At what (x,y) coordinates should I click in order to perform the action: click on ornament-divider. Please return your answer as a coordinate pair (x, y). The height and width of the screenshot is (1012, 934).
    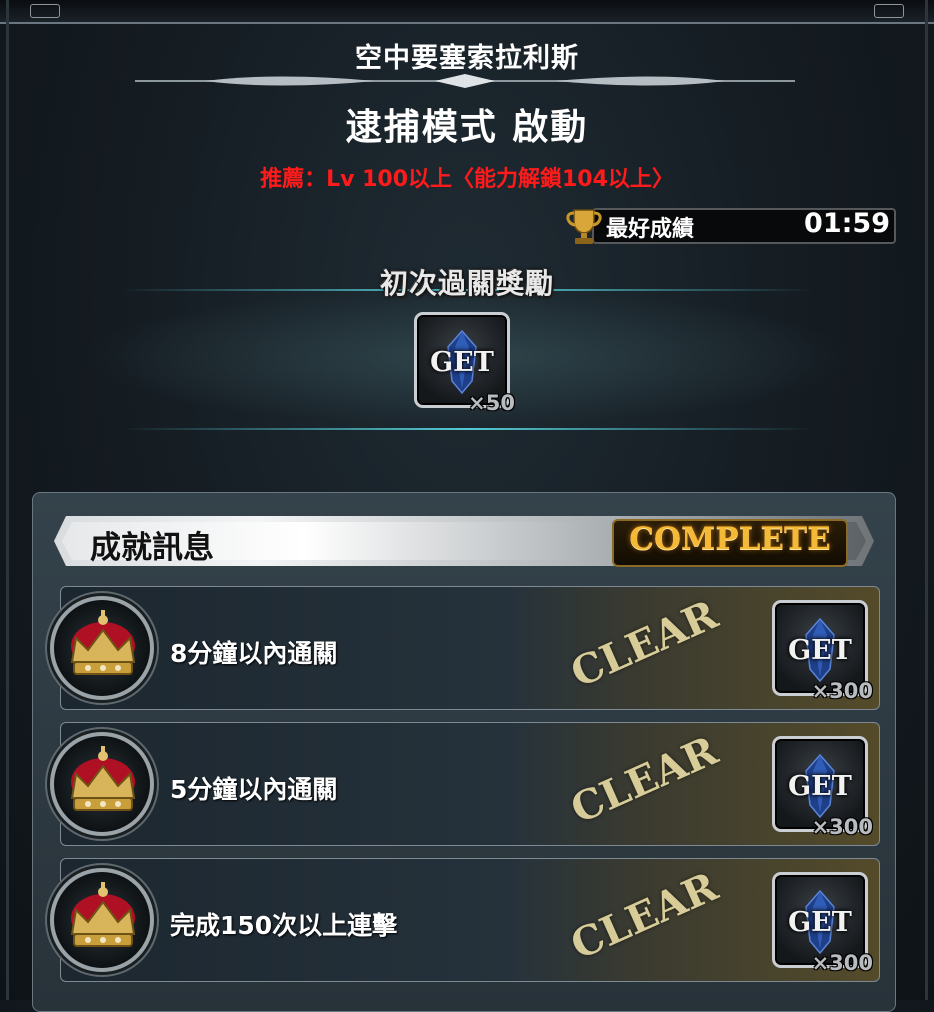
    Looking at the image, I should click on (465, 81).